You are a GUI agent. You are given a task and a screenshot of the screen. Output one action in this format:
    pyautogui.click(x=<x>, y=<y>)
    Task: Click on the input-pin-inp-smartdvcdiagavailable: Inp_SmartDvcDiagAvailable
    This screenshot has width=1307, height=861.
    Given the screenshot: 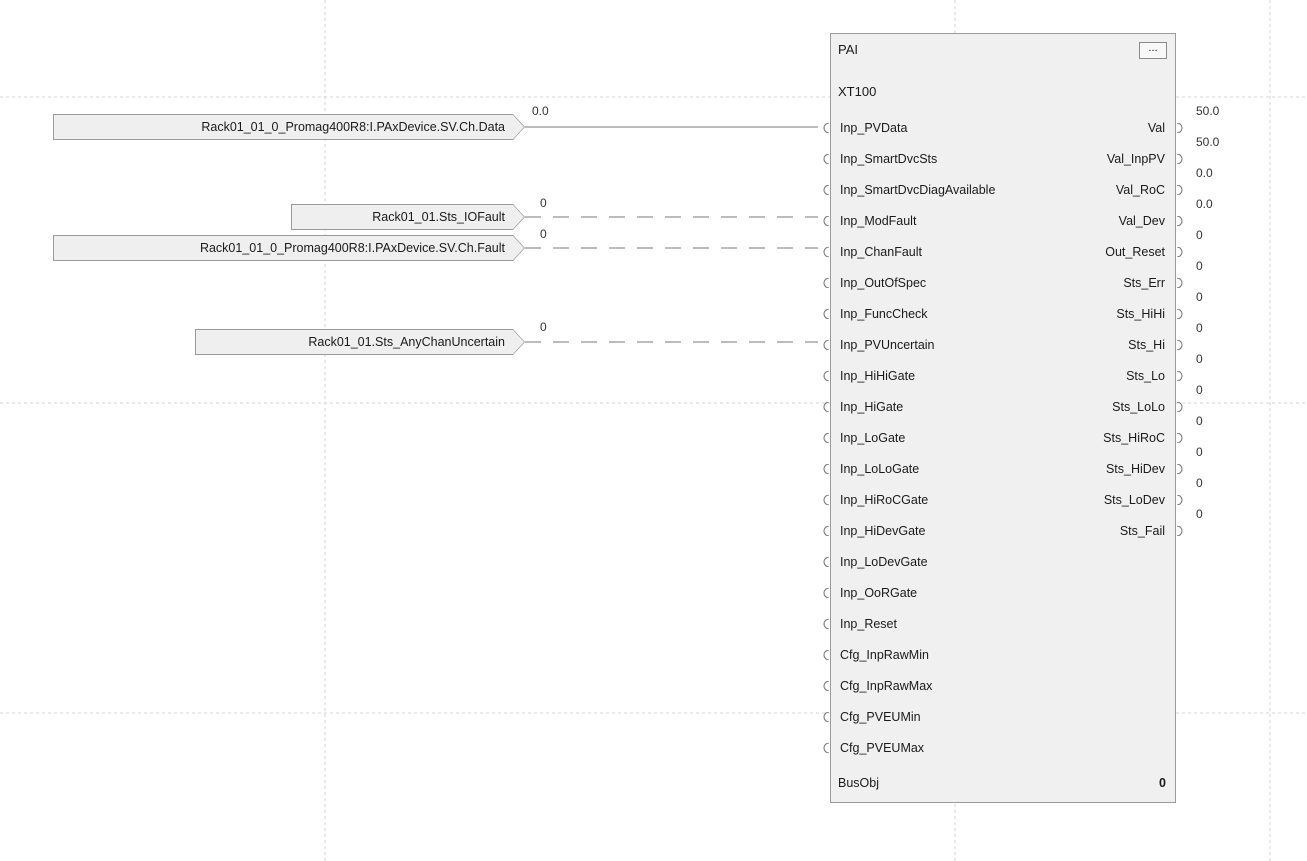 What is the action you would take?
    pyautogui.click(x=917, y=190)
    